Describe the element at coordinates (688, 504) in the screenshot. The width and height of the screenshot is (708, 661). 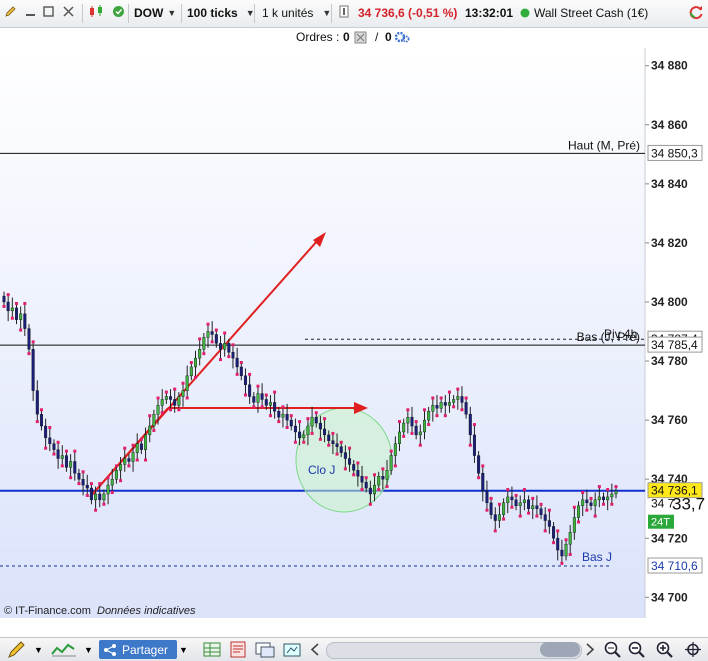
I see `last-price-big: 33,7` at that location.